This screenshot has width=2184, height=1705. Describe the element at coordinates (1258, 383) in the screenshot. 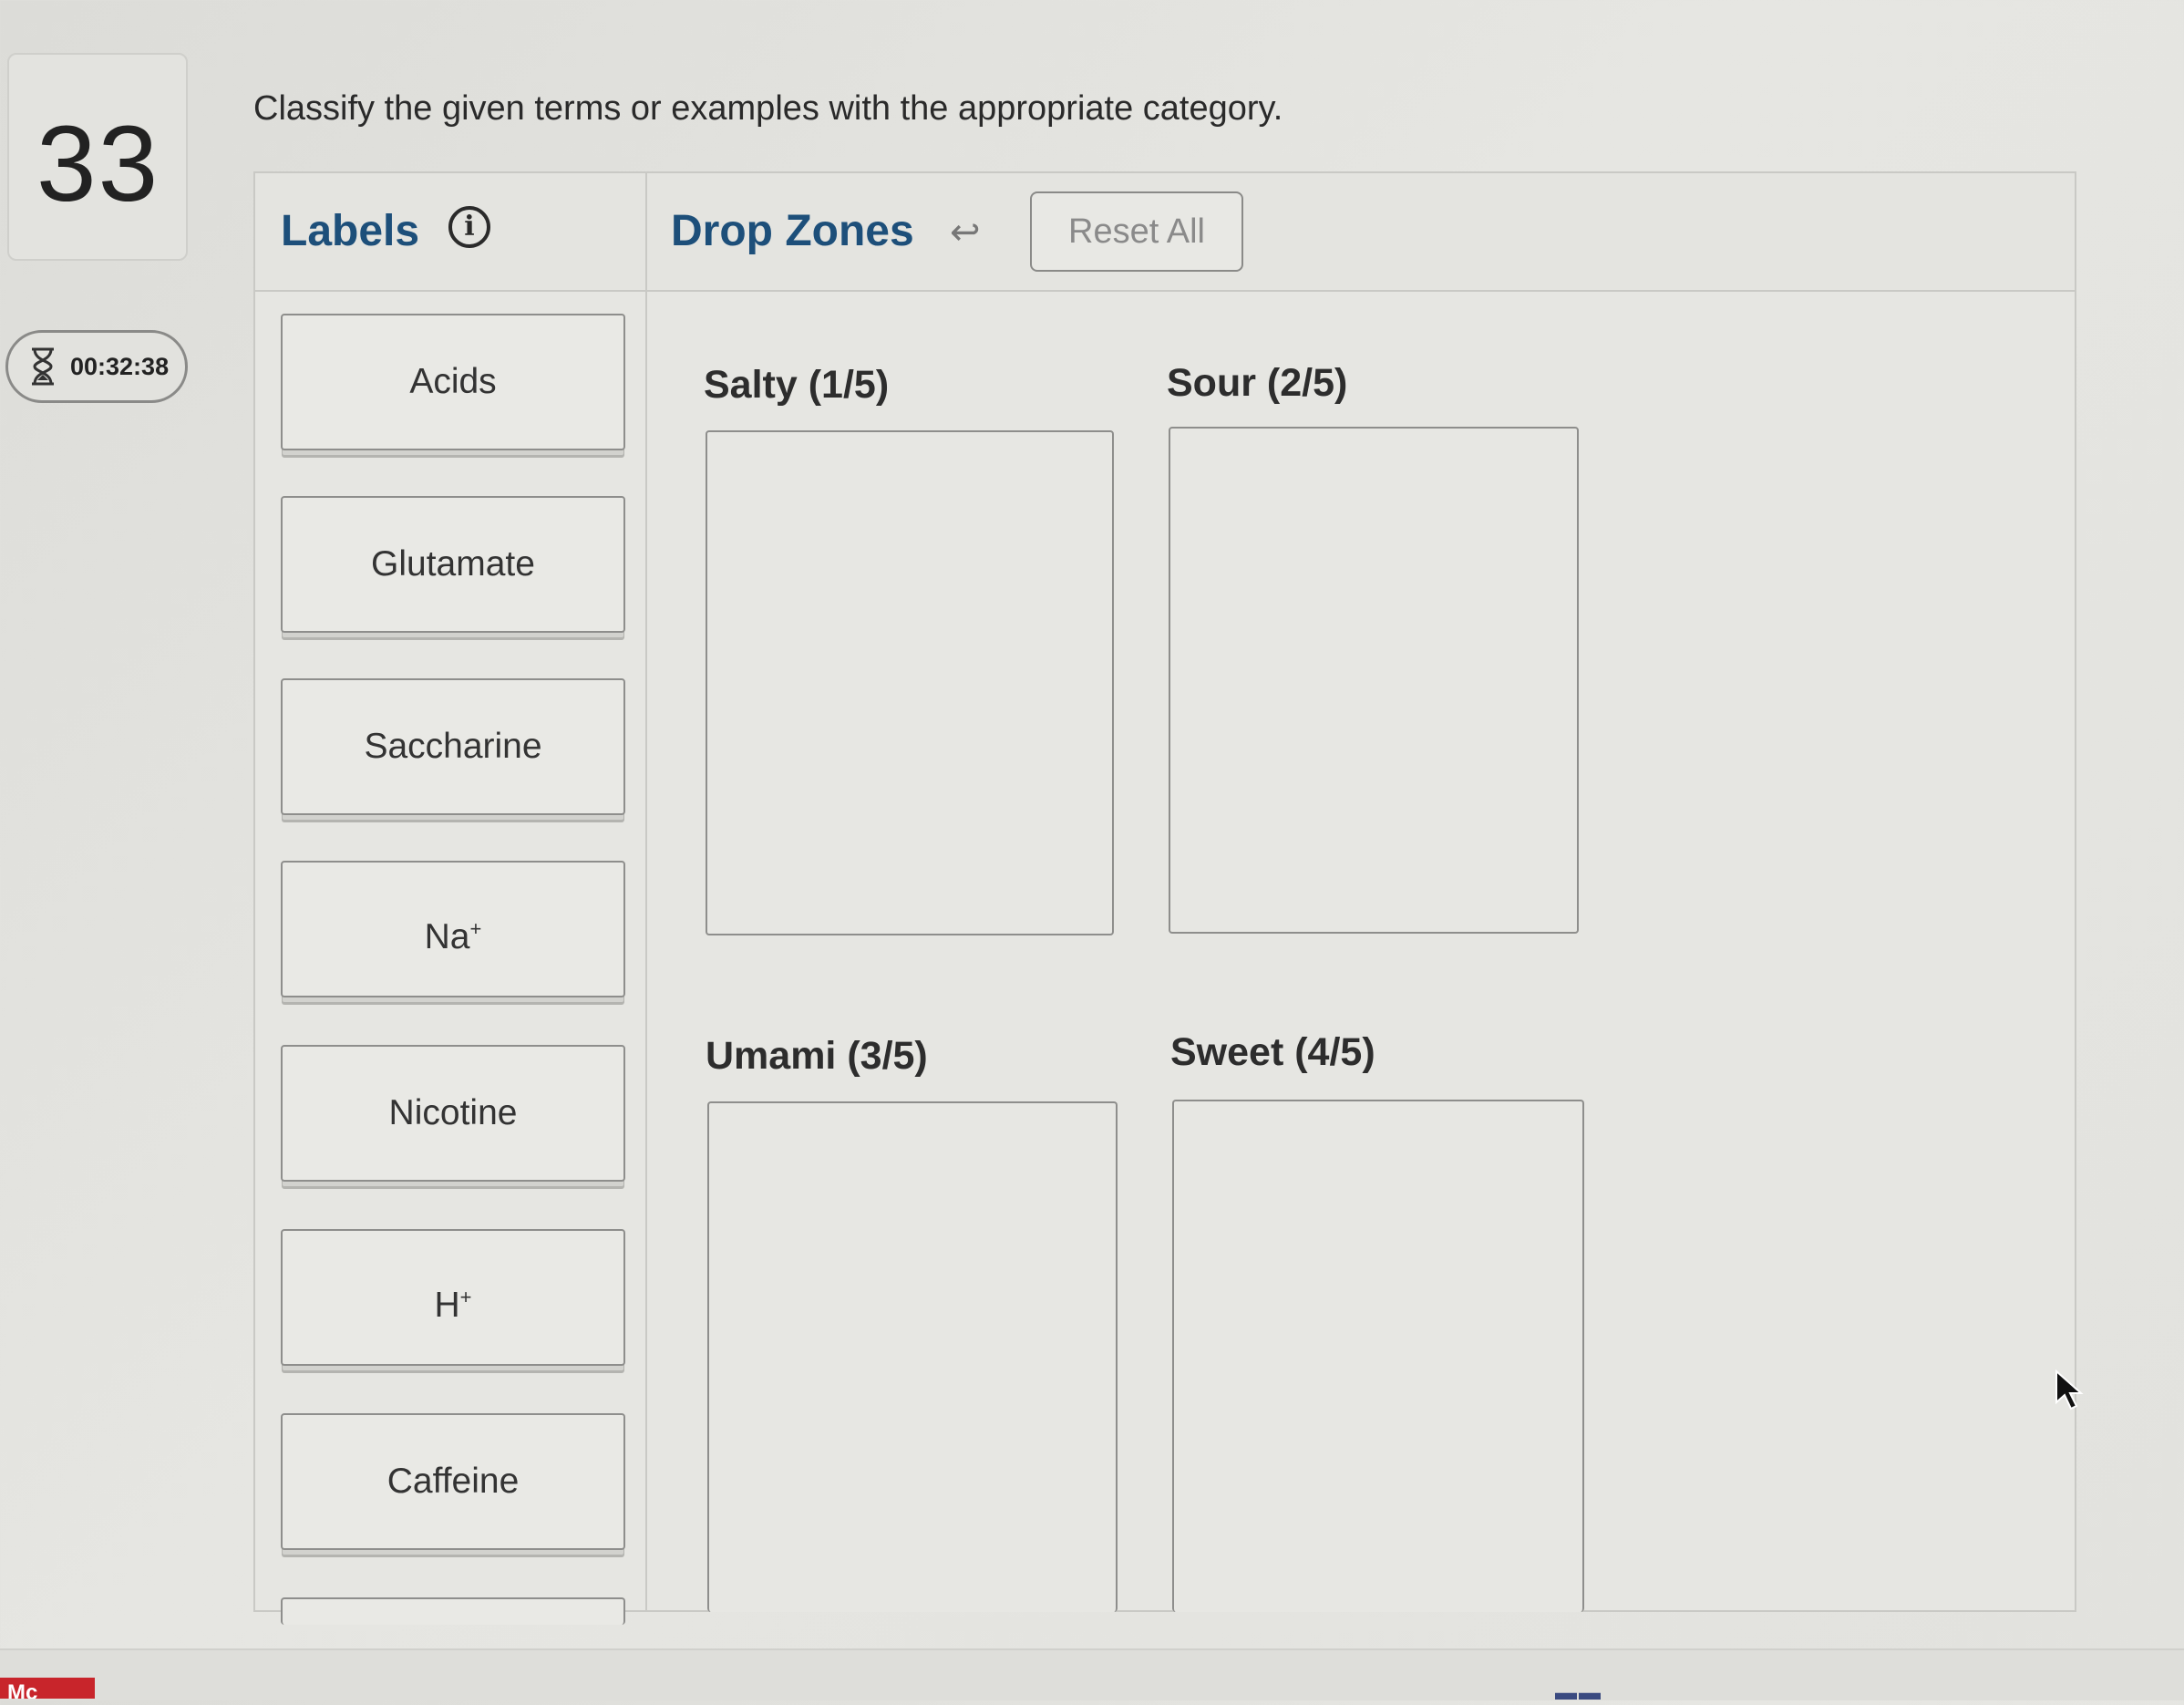

I see `zone-title-sour: Sour (2/5)` at that location.